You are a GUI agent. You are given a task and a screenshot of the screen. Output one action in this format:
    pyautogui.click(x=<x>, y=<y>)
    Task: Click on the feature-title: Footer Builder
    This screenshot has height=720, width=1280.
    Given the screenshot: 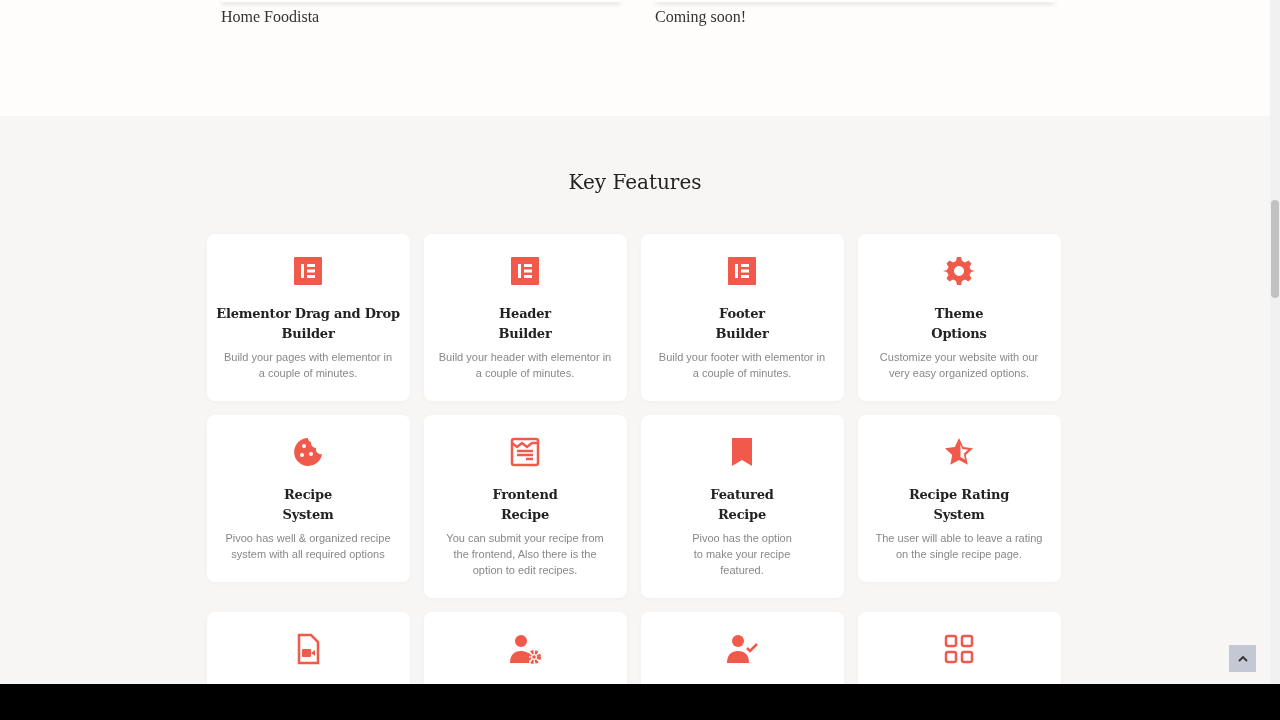 What is the action you would take?
    pyautogui.click(x=742, y=324)
    